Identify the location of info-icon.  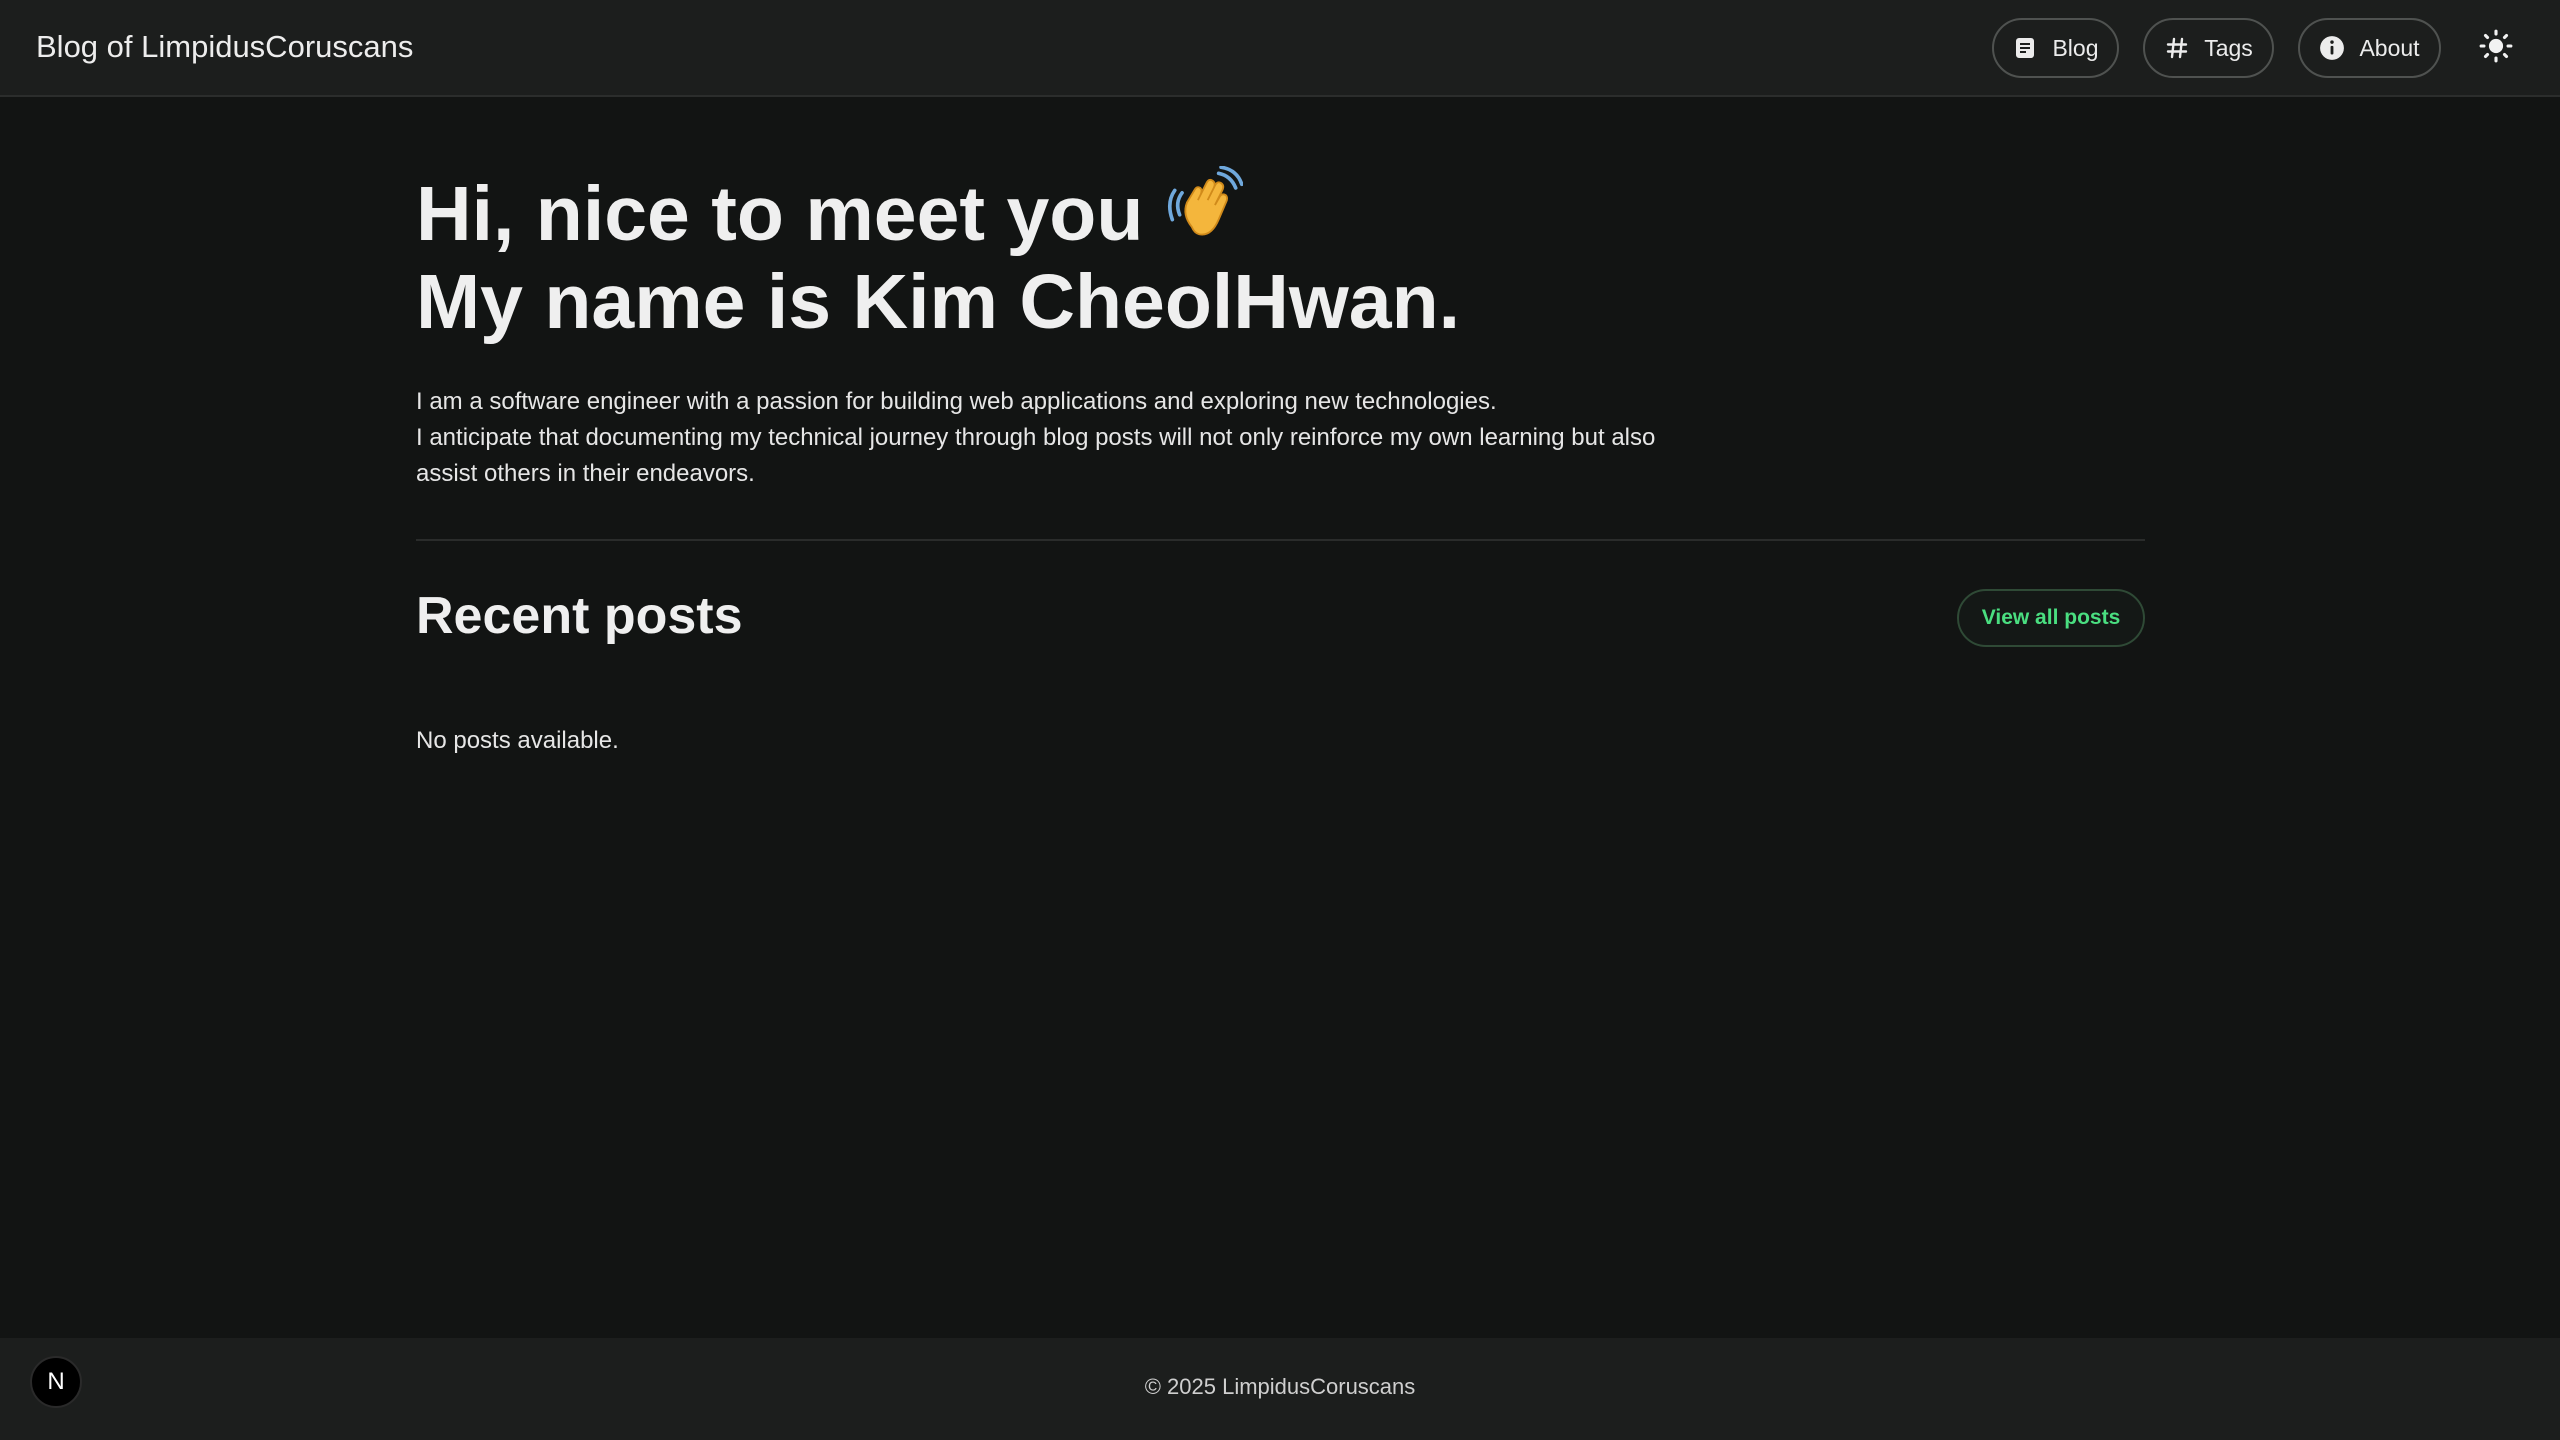
(2332, 48).